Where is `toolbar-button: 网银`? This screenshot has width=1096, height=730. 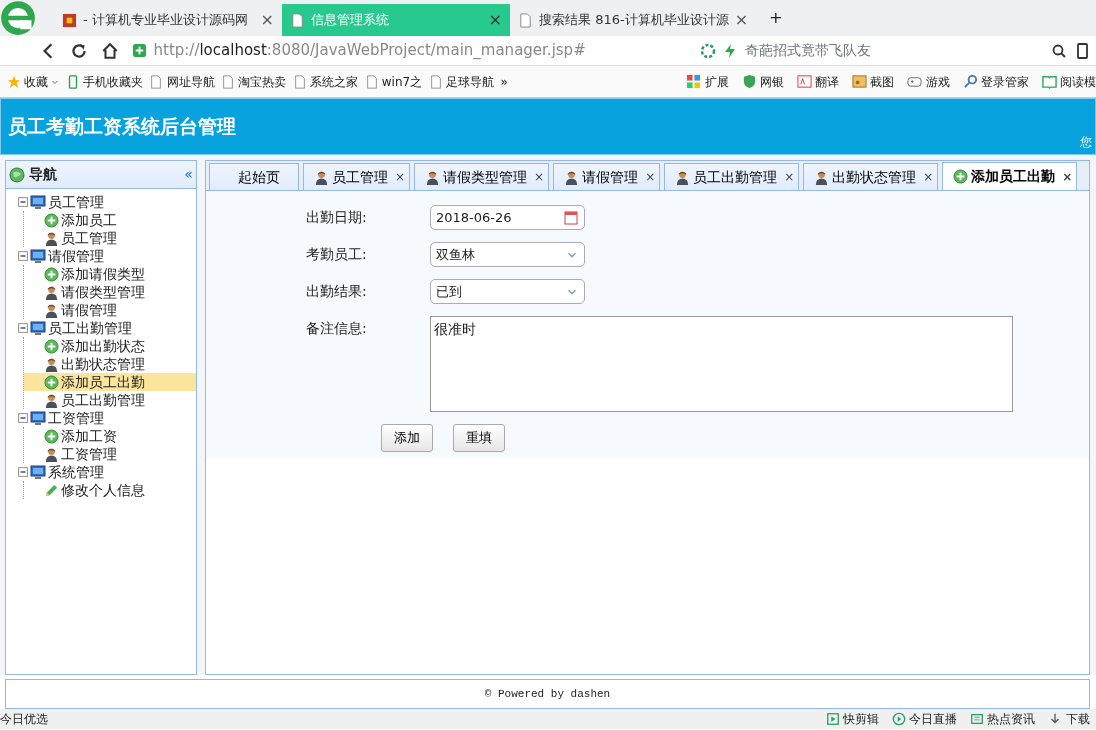
toolbar-button: 网银 is located at coordinates (762, 81).